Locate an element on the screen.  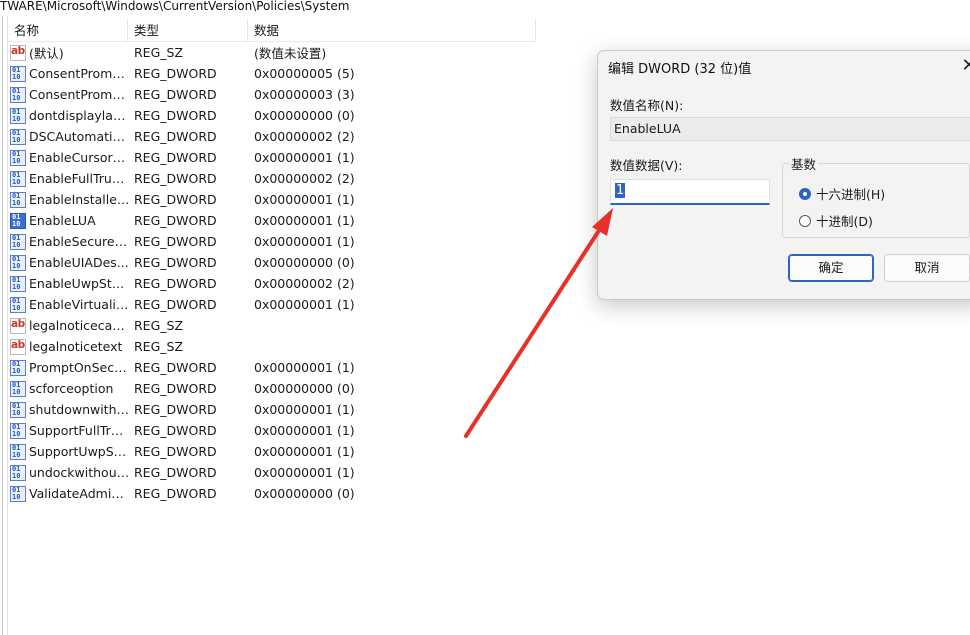
column-header-name: 名称 is located at coordinates (68, 30).